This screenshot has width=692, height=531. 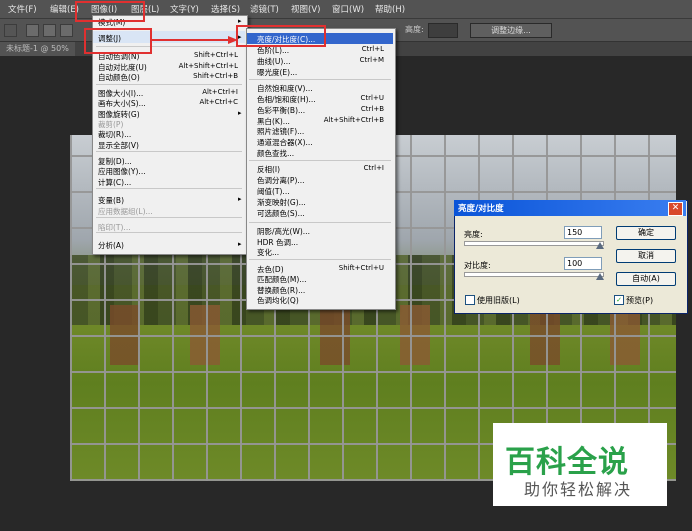 I want to click on watermark-subtitle: 助你轻松解决, so click(x=578, y=489).